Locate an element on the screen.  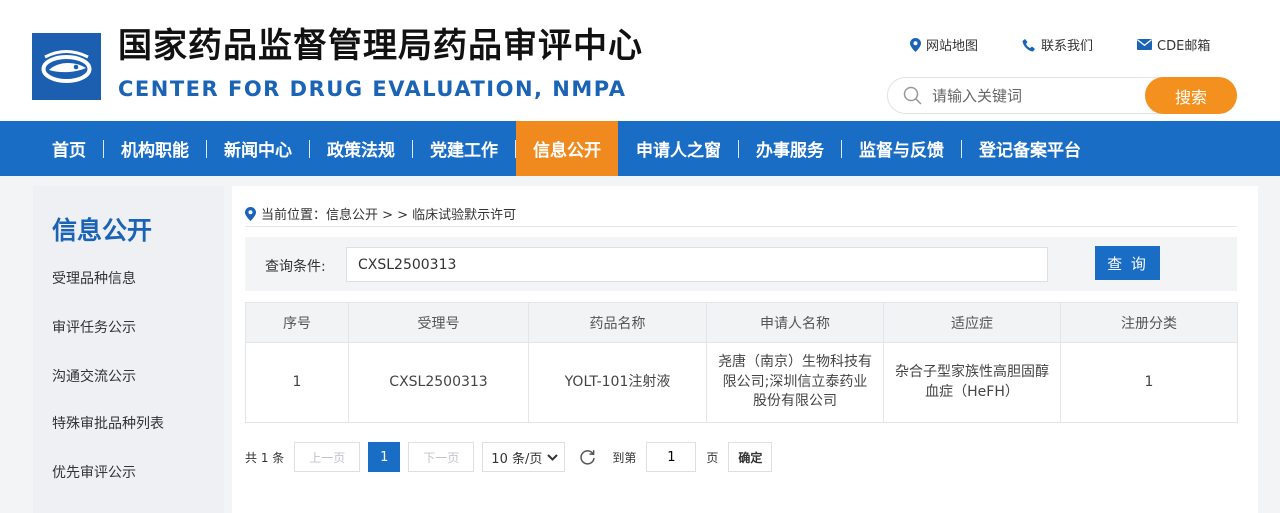
header-indication: 适应症 is located at coordinates (972, 322).